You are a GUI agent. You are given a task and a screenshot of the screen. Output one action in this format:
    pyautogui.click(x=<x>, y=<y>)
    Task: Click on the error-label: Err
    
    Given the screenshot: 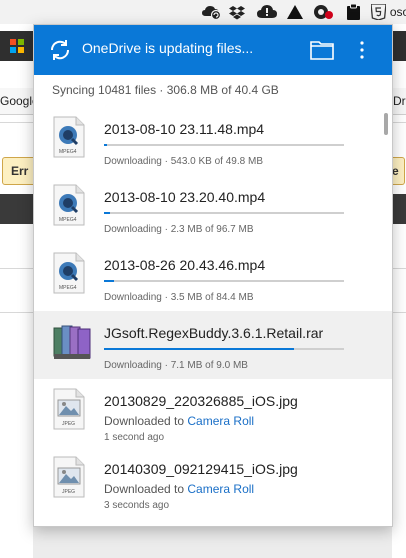 What is the action you would take?
    pyautogui.click(x=20, y=171)
    